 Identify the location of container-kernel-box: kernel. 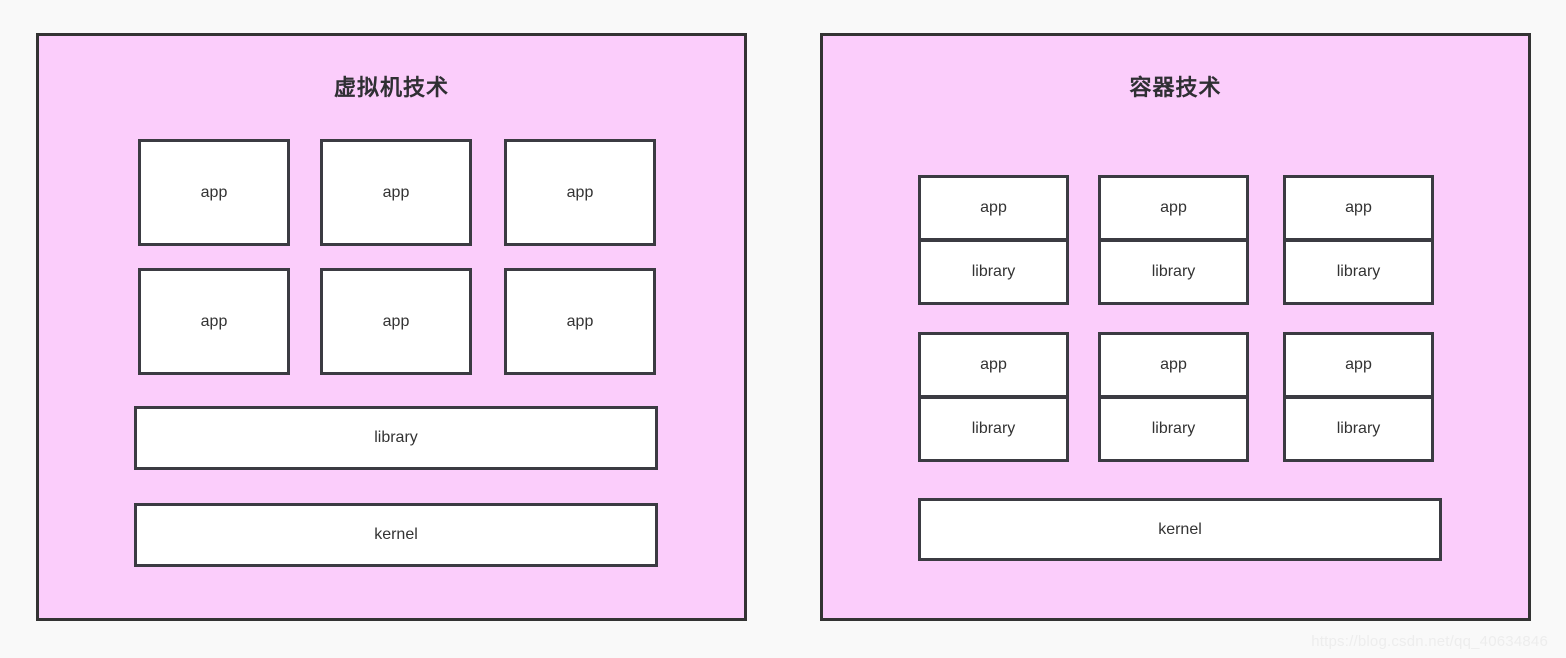
(1180, 529).